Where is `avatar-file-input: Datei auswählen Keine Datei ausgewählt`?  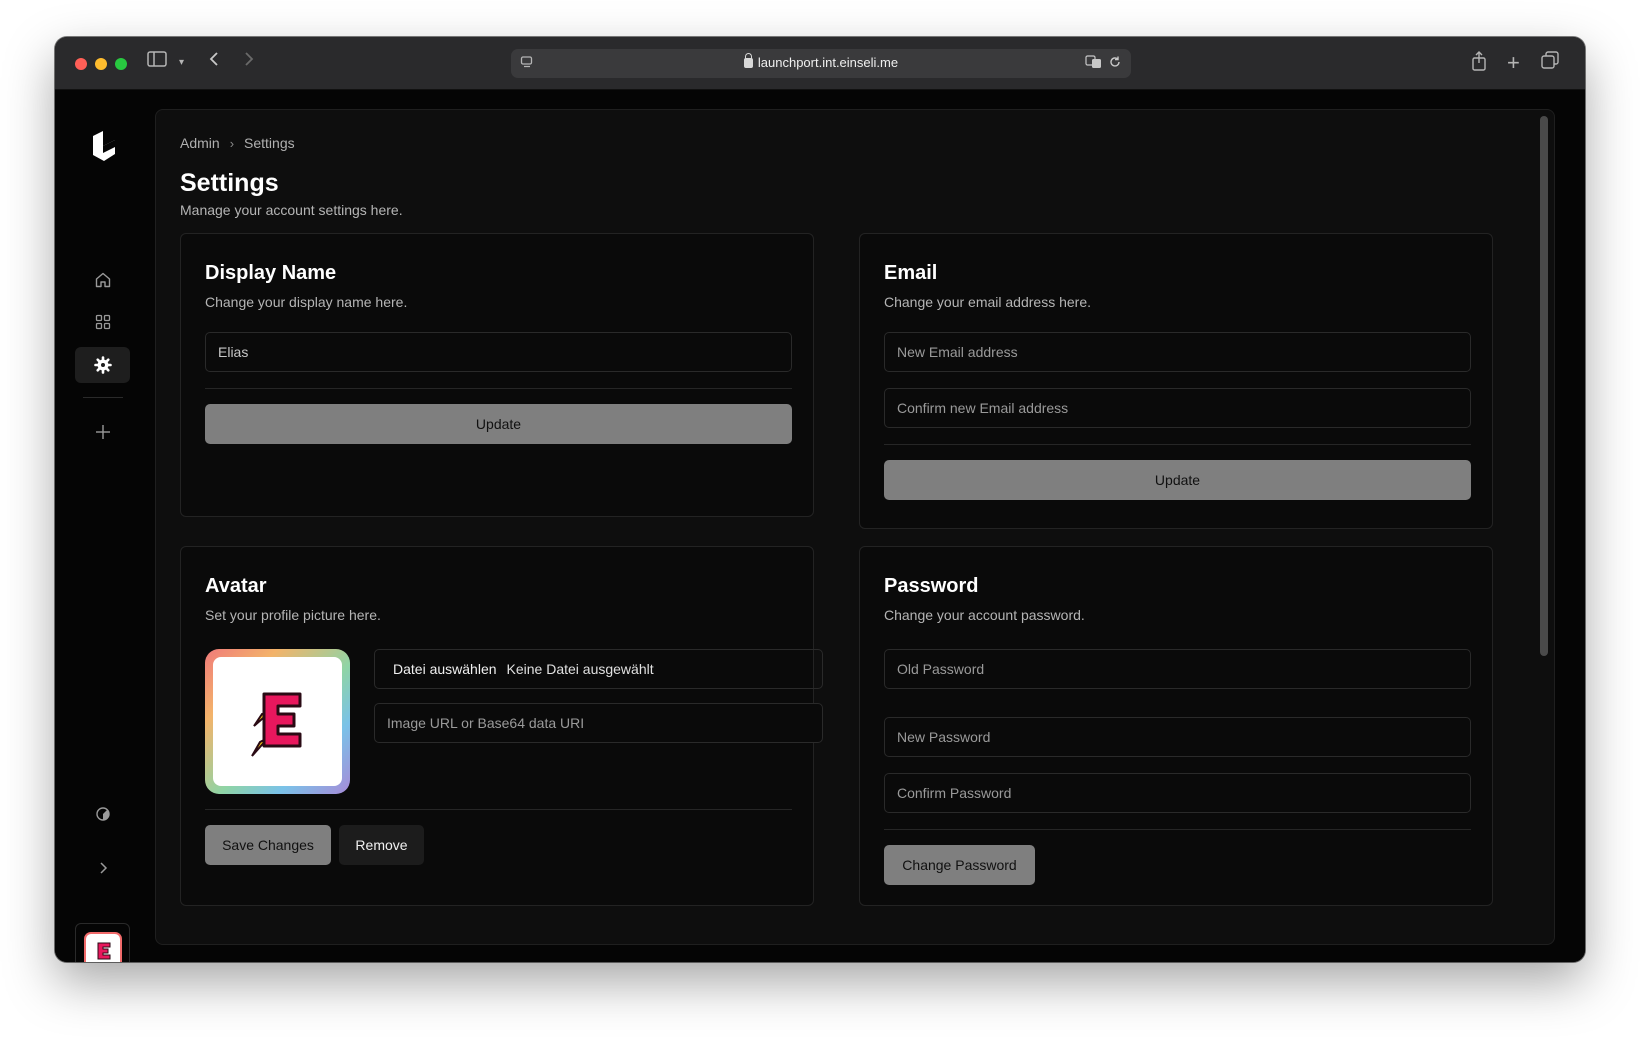
avatar-file-input: Datei auswählen Keine Datei ausgewählt is located at coordinates (598, 669).